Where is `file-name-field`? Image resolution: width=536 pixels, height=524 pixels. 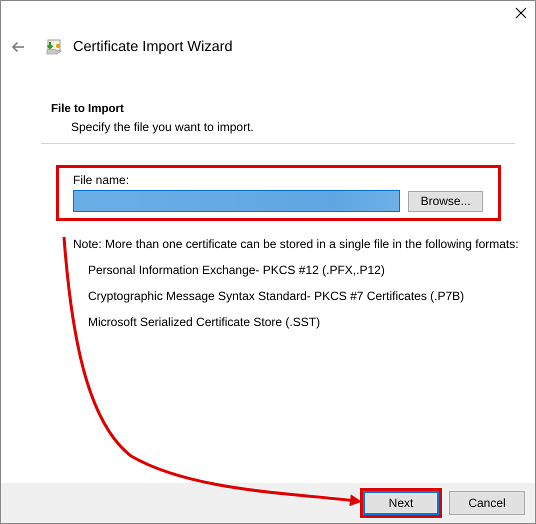 file-name-field is located at coordinates (236, 201).